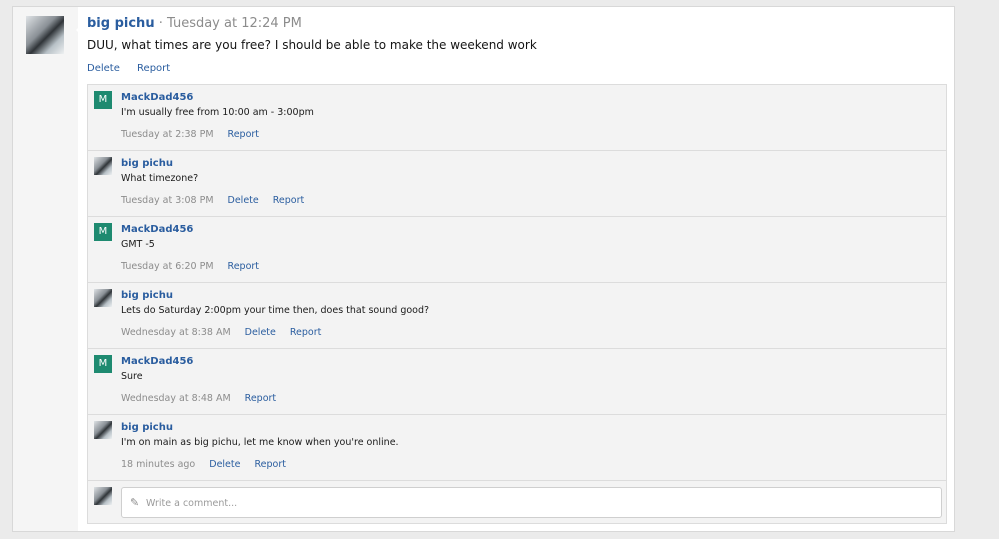 The image size is (999, 539). What do you see at coordinates (160, 178) in the screenshot?
I see `comment-text: What timezone?` at bounding box center [160, 178].